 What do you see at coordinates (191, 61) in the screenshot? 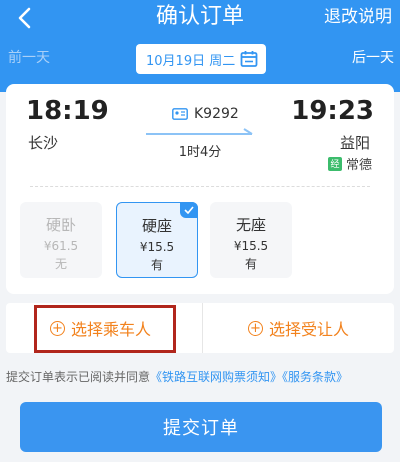
I see `date-label: 10月19日 周二` at bounding box center [191, 61].